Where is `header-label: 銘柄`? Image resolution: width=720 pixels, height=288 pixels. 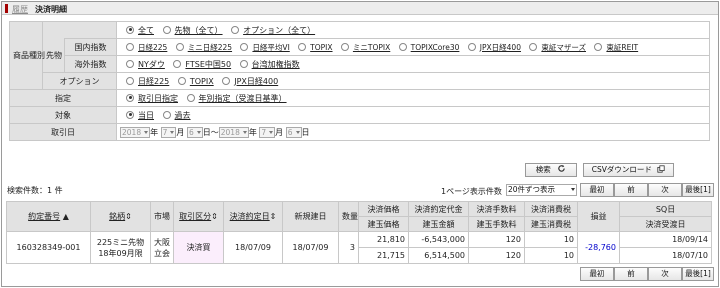 header-label: 銘柄 is located at coordinates (117, 216).